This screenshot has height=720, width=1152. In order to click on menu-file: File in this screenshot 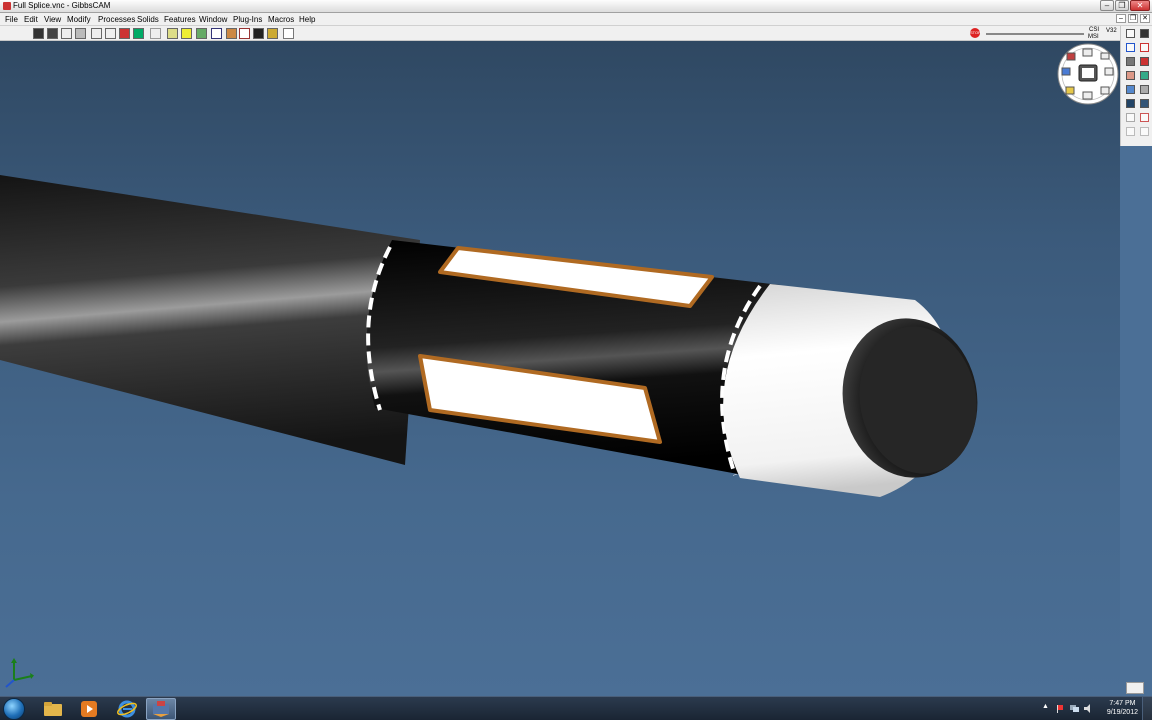, I will do `click(11, 19)`.